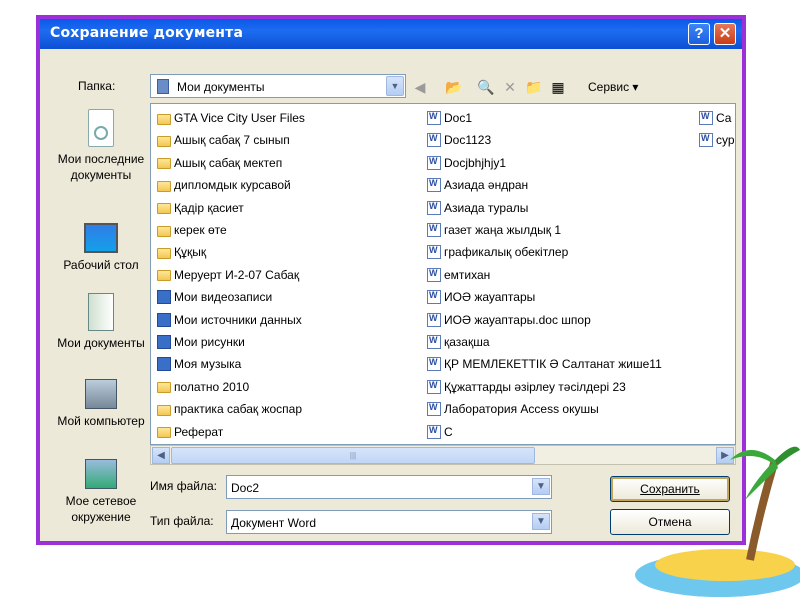  Describe the element at coordinates (558, 87) in the screenshot. I see `views-icon: ▦` at that location.